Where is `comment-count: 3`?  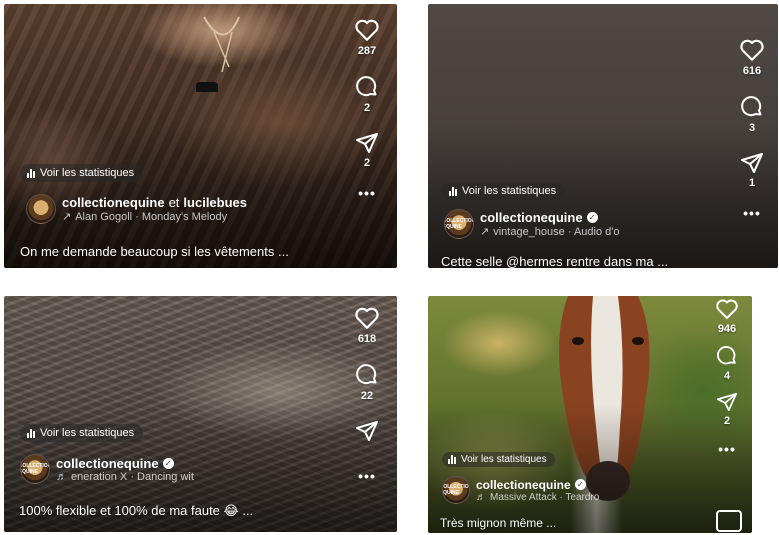
comment-count: 3 is located at coordinates (752, 128).